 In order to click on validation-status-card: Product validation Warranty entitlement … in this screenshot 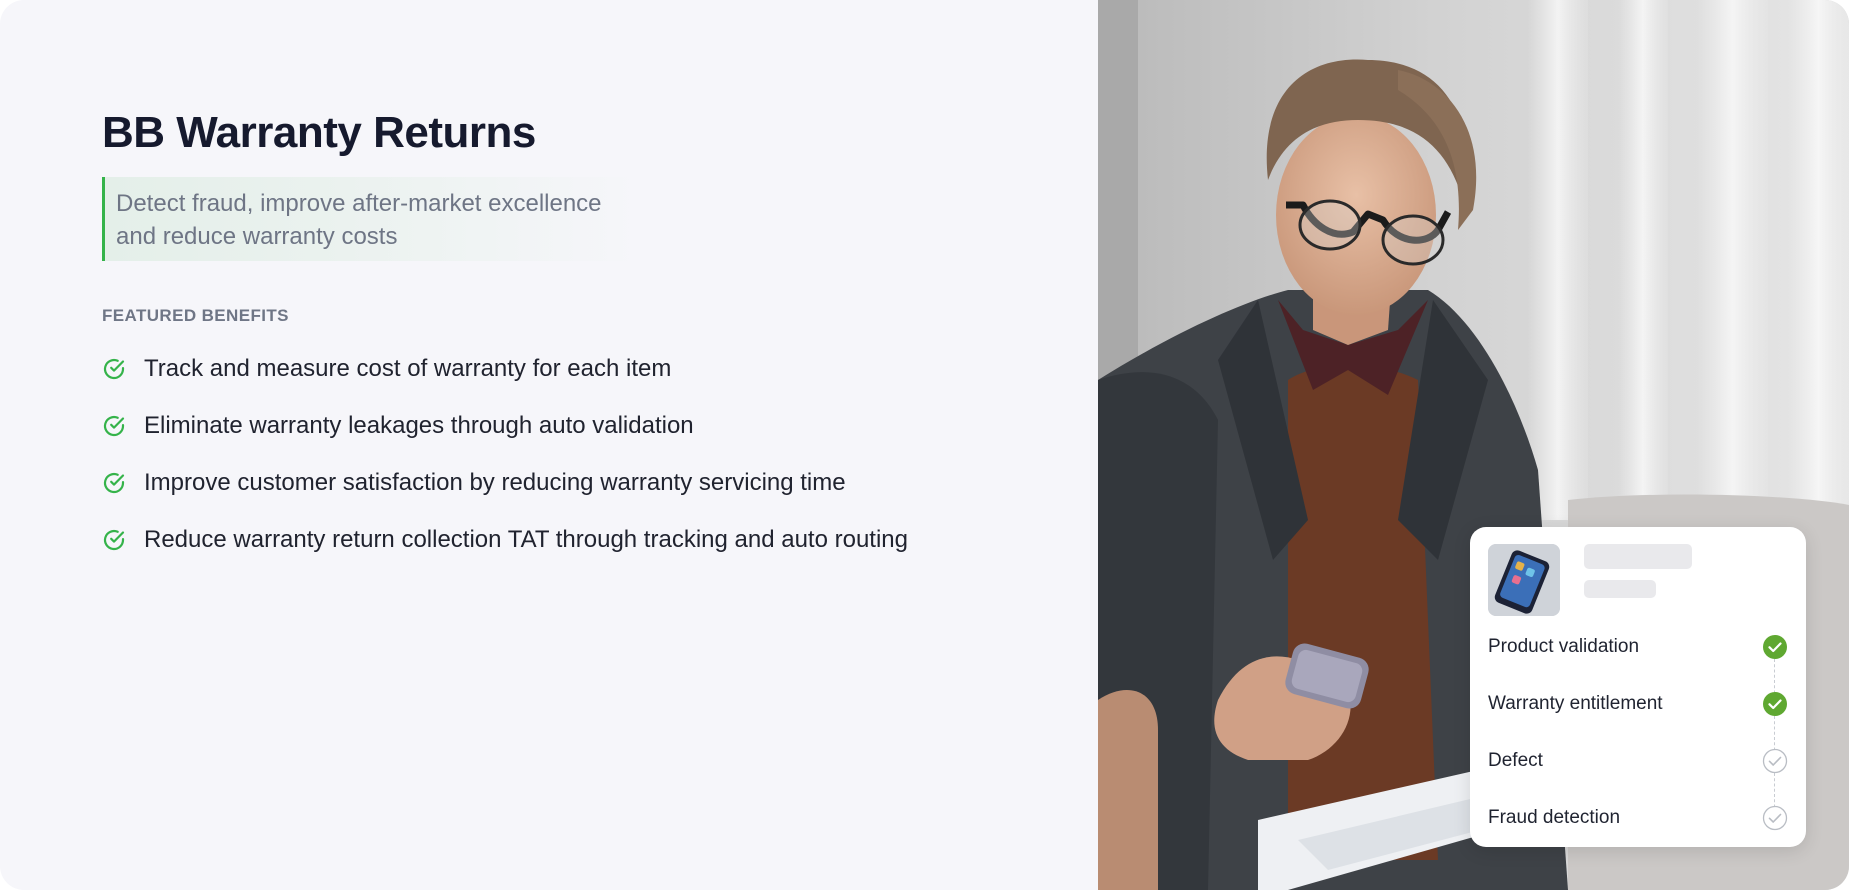, I will do `click(1638, 687)`.